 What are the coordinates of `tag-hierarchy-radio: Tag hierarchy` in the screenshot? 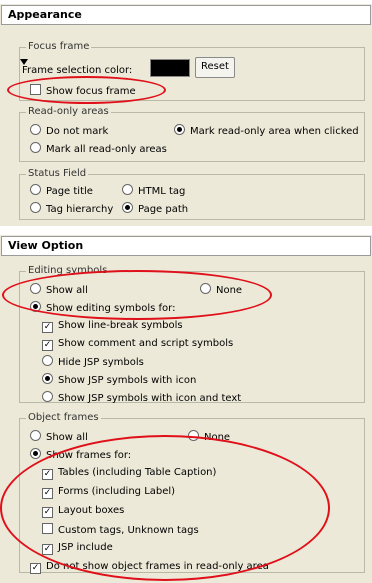 It's located at (71, 208).